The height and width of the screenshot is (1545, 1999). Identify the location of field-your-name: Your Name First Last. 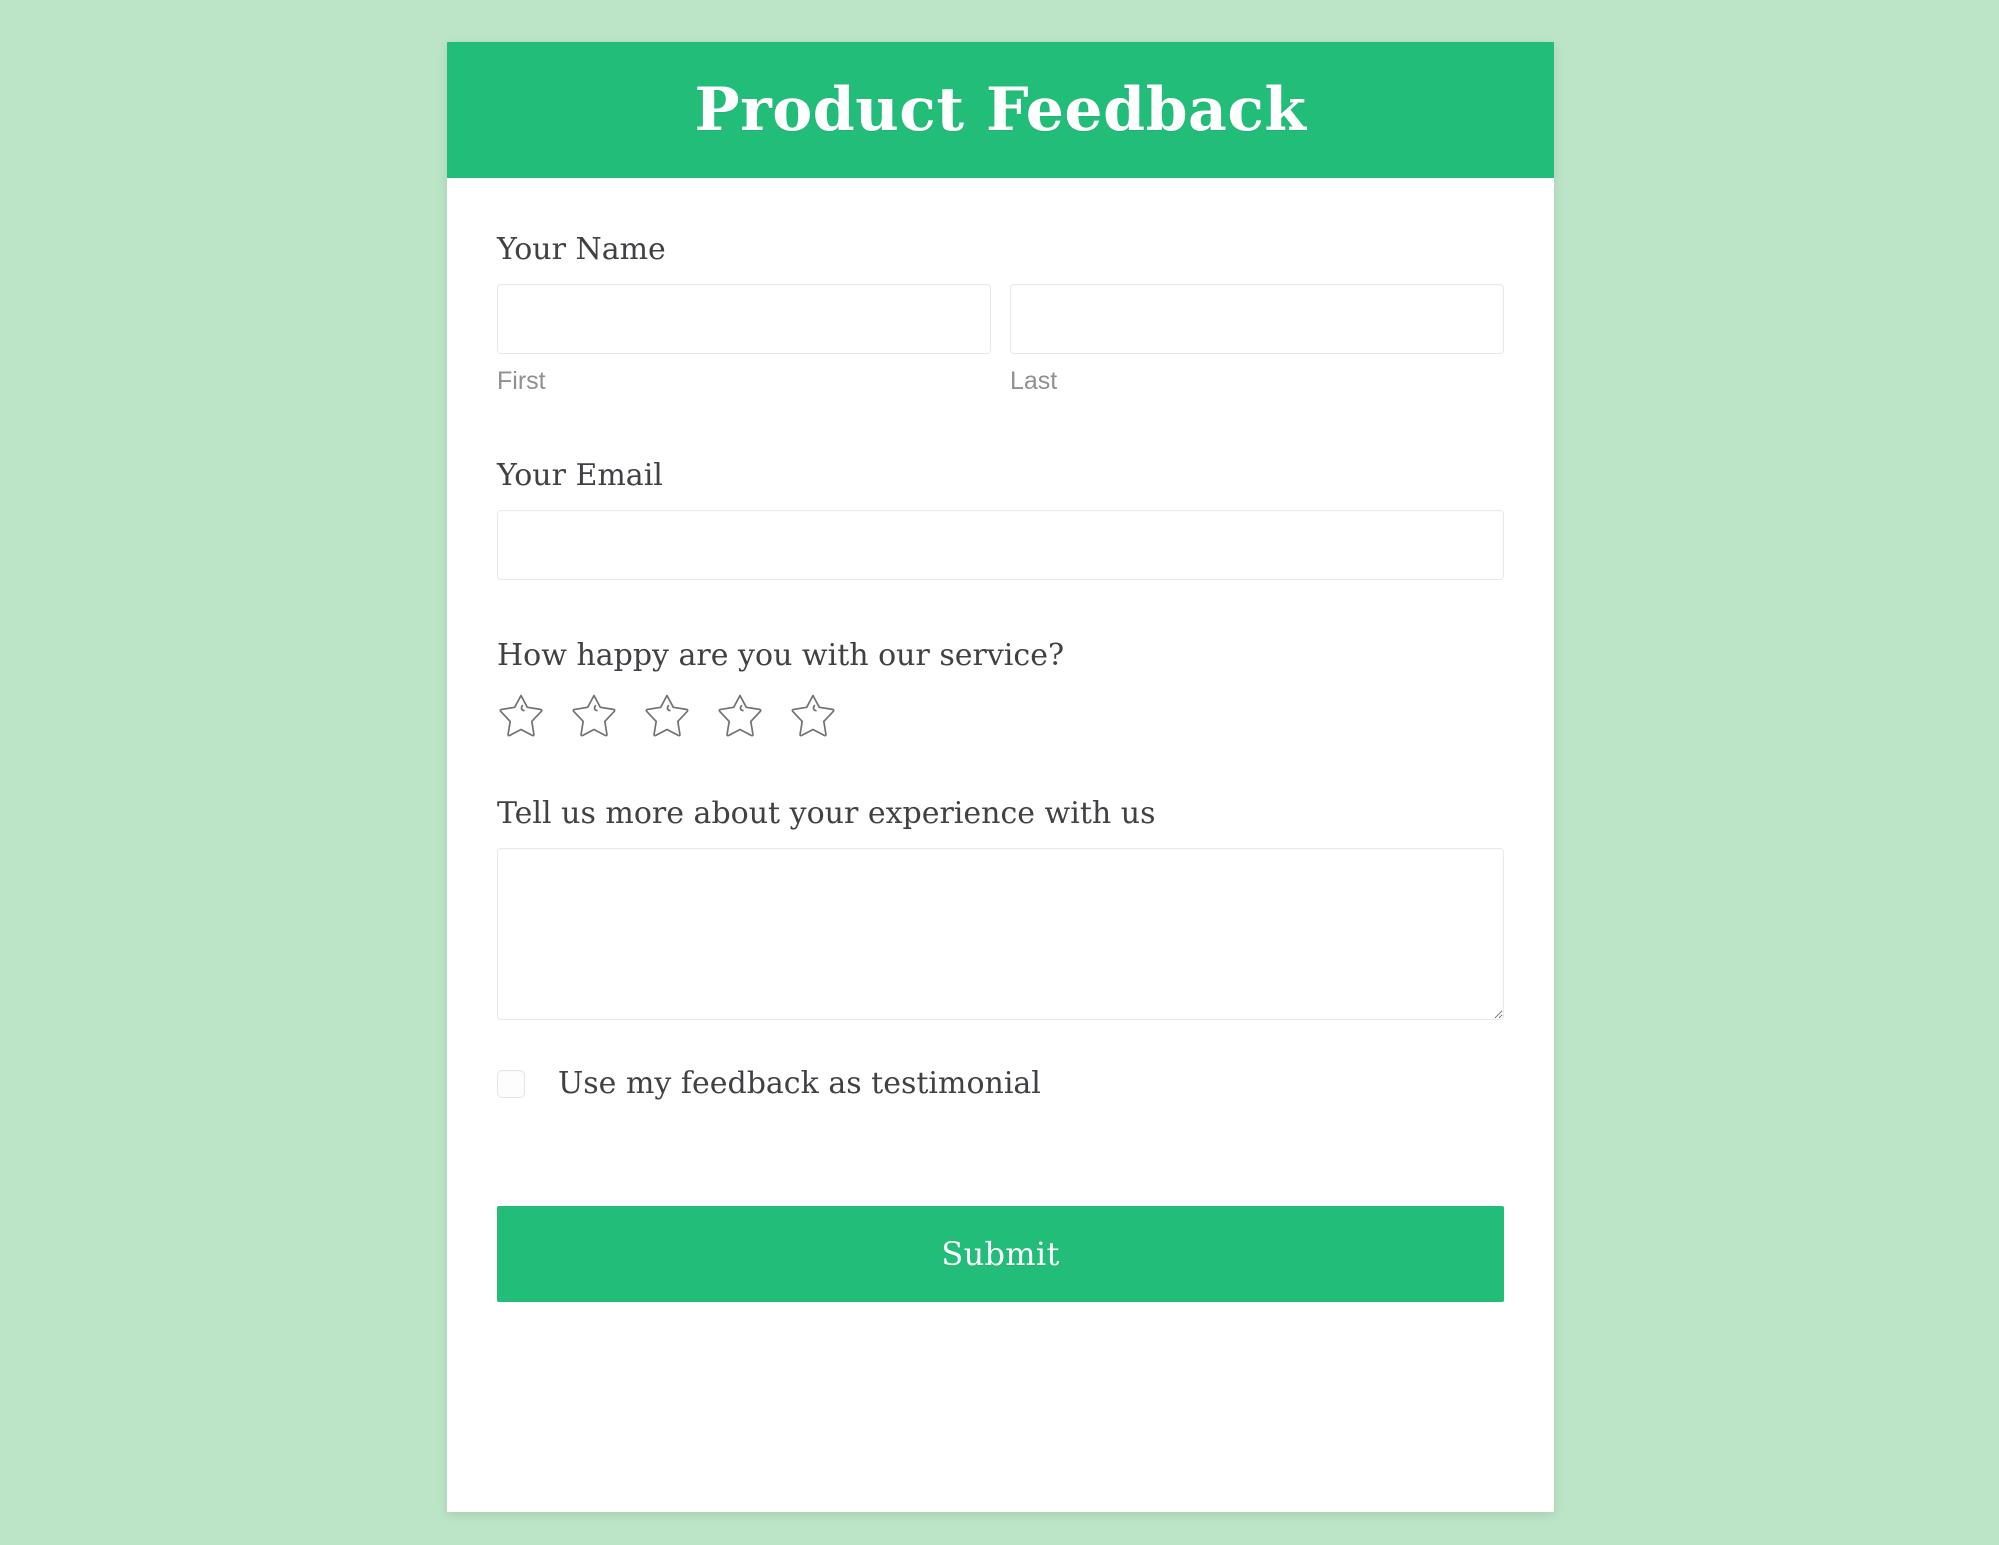
(1000, 314).